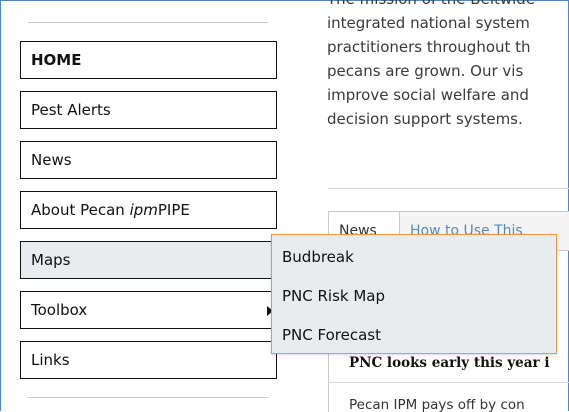 The width and height of the screenshot is (569, 412). What do you see at coordinates (56, 60) in the screenshot?
I see `nav-item-label: HOME` at bounding box center [56, 60].